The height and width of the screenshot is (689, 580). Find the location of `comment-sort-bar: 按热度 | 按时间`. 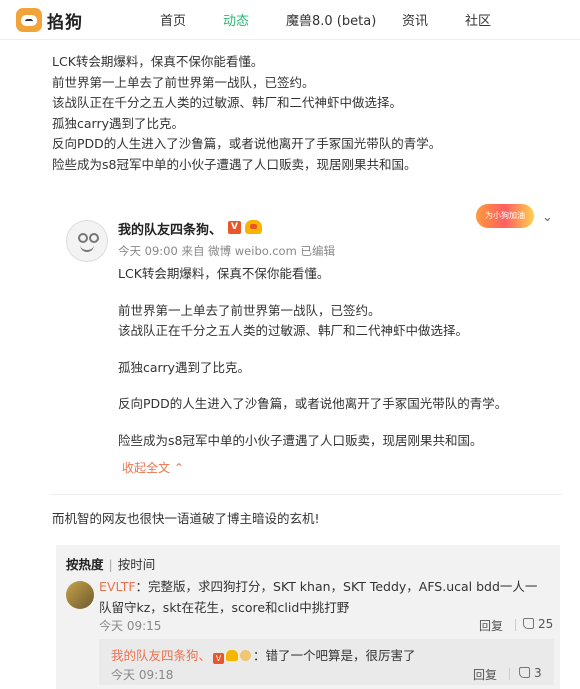

comment-sort-bar: 按热度 | 按时间 is located at coordinates (110, 563).